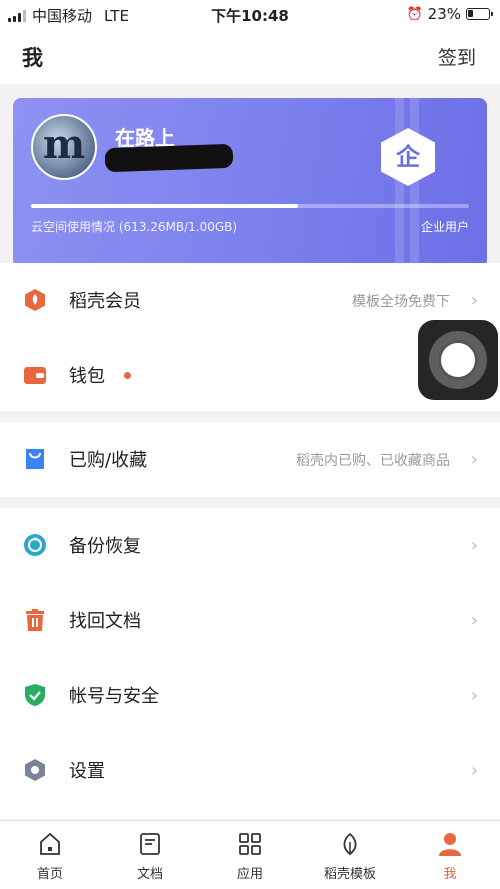 This screenshot has width=500, height=889. I want to click on sign-in-button: 签到, so click(457, 56).